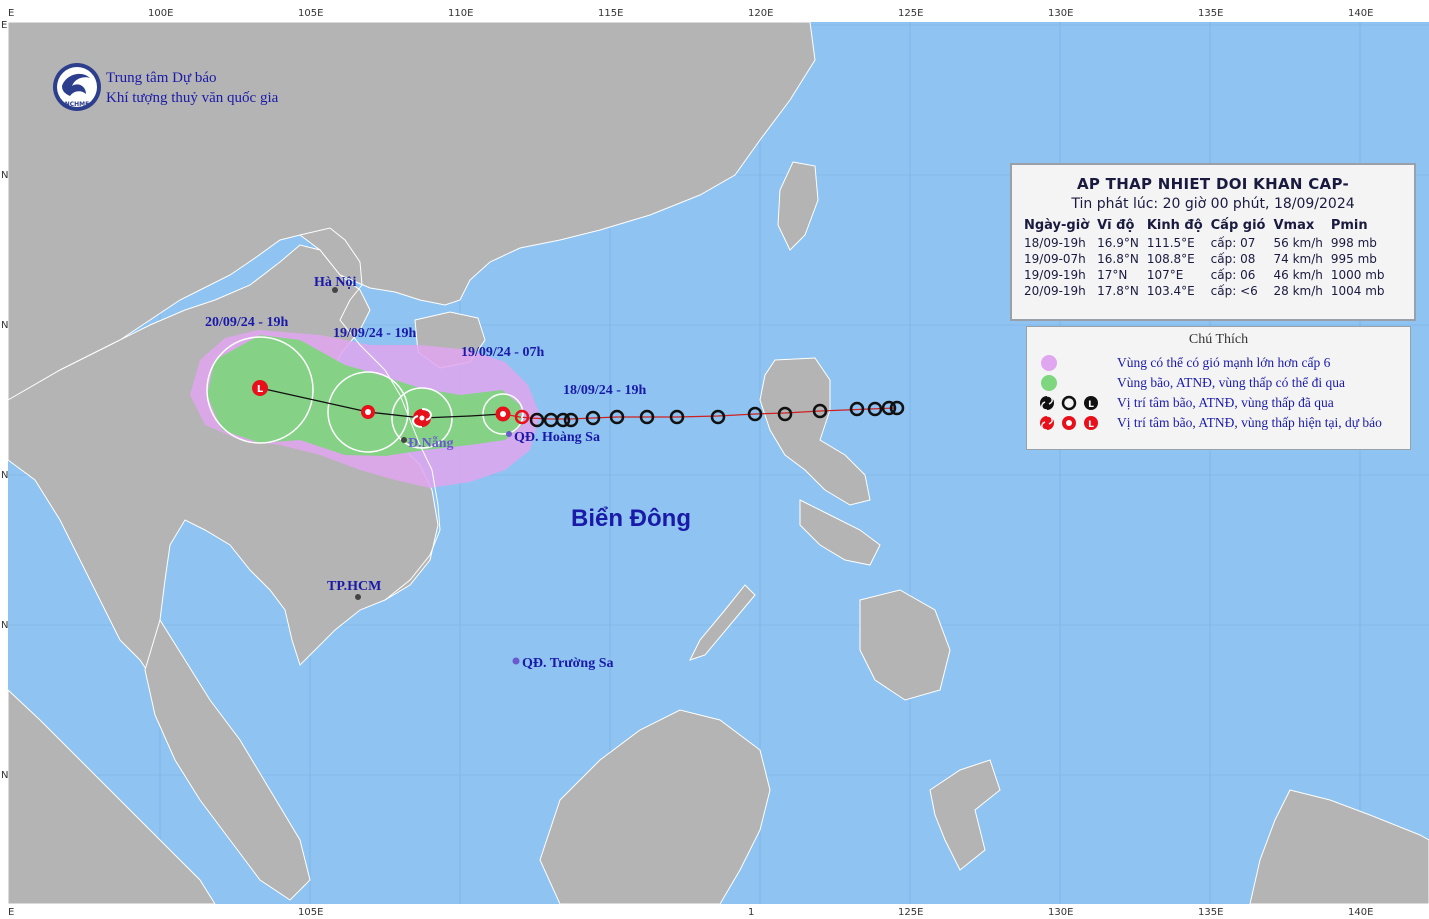 The width and height of the screenshot is (1429, 919). What do you see at coordinates (1213, 184) in the screenshot?
I see `bulletin-title: AP THAP NHIET DOI KHAN CAP-` at bounding box center [1213, 184].